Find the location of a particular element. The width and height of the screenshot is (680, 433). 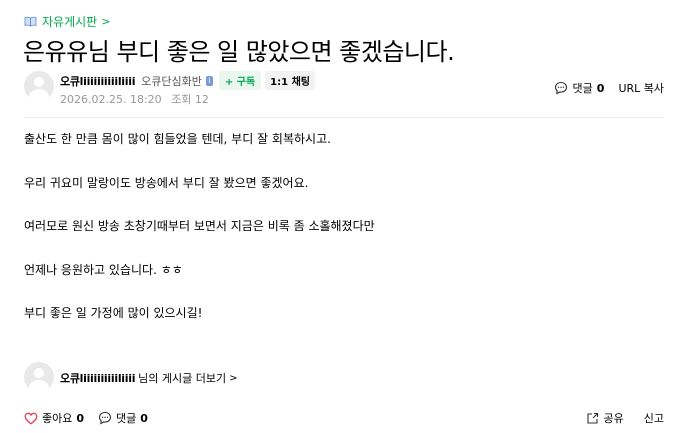

post-title: 은유유님 부디 좋은 일 많았으면 좋겠습니다. is located at coordinates (239, 52).